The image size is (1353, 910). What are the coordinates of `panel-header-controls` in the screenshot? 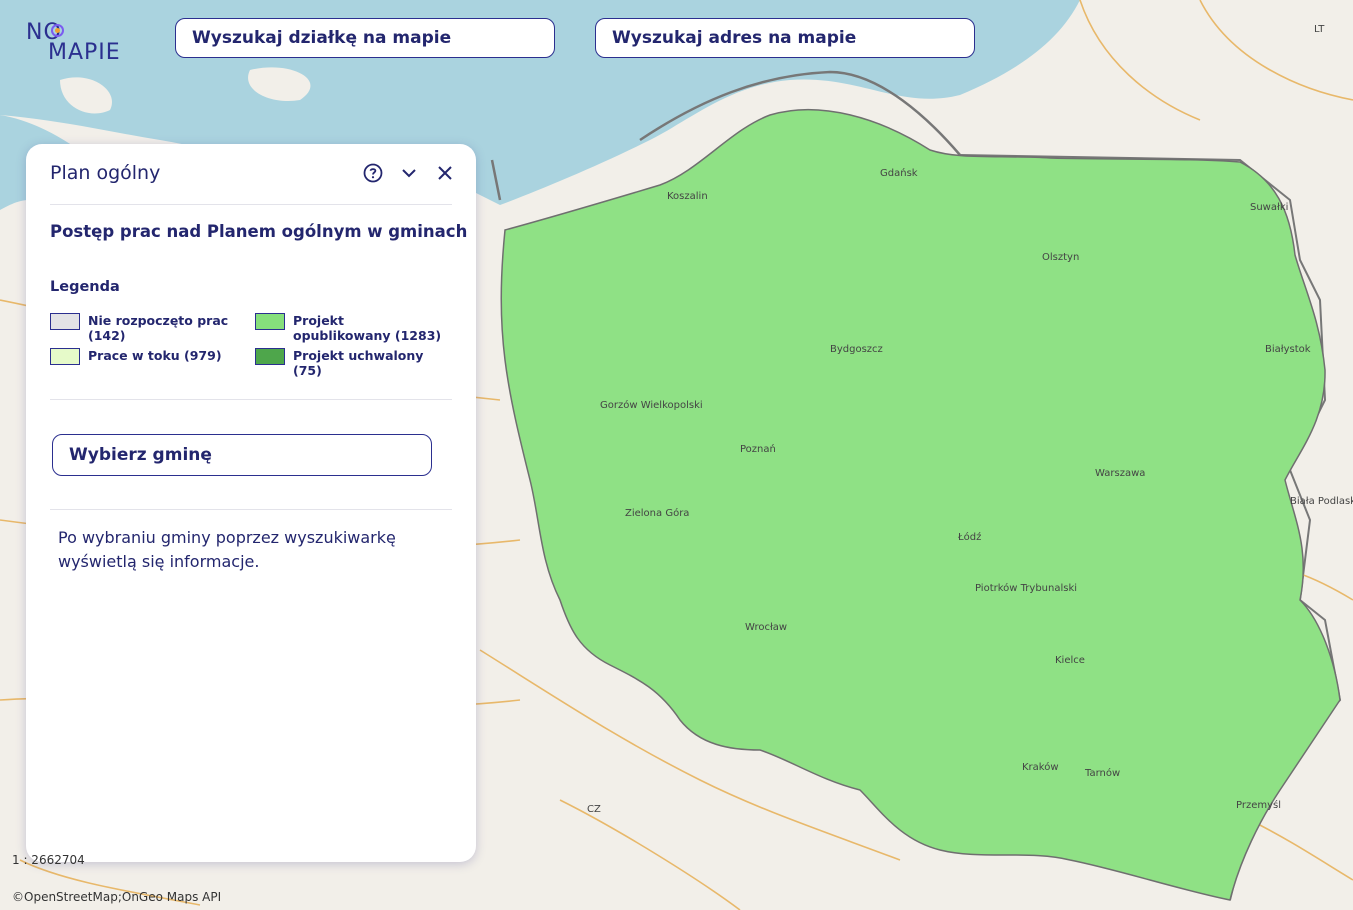 It's located at (409, 173).